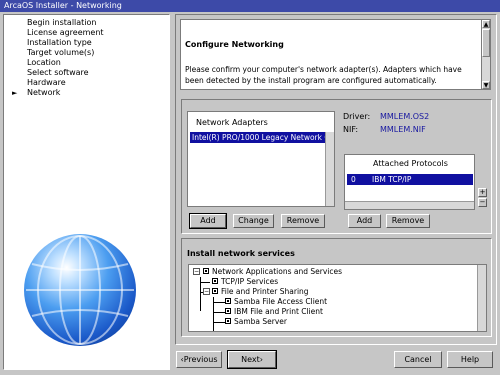 The height and width of the screenshot is (375, 500). What do you see at coordinates (470, 359) in the screenshot?
I see `help-button: Help` at bounding box center [470, 359].